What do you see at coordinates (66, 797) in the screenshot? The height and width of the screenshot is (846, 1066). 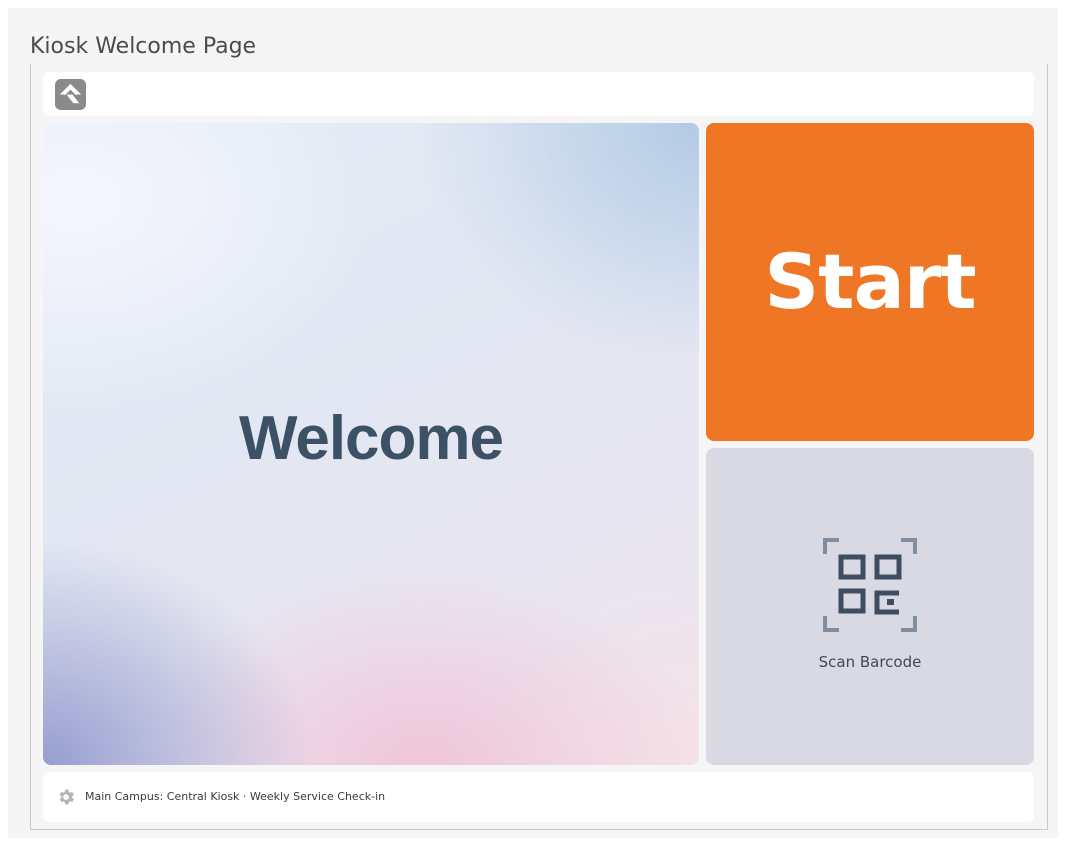 I see `gear-icon` at bounding box center [66, 797].